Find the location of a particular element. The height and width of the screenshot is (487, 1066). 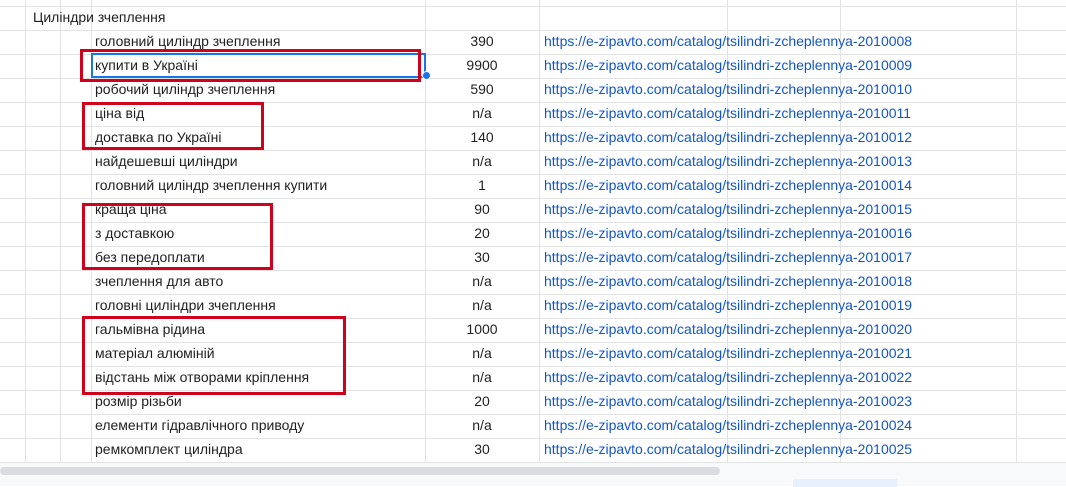

keyword-cell: головні циліндри зчеплення is located at coordinates (185, 305).